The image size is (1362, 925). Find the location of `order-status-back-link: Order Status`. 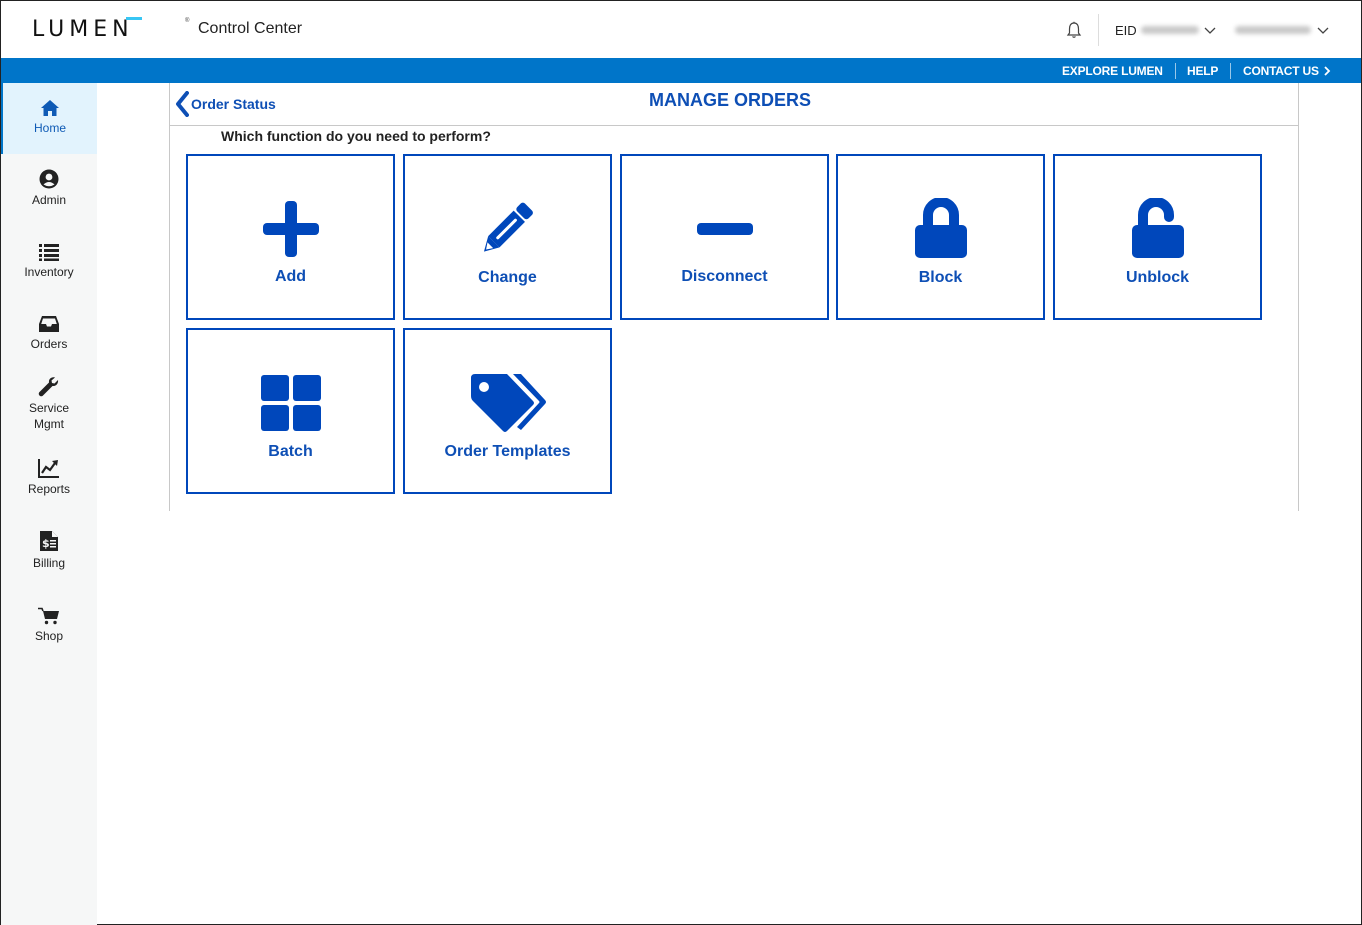

order-status-back-link: Order Status is located at coordinates (225, 104).